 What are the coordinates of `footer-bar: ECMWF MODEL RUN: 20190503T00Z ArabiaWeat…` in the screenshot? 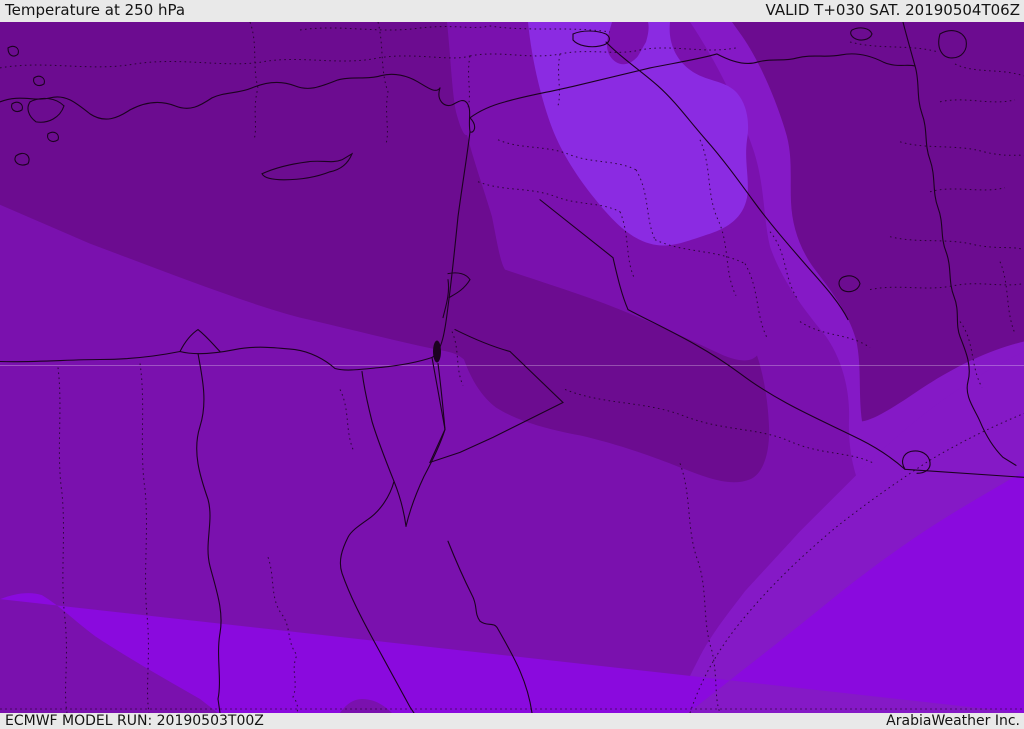 It's located at (512, 721).